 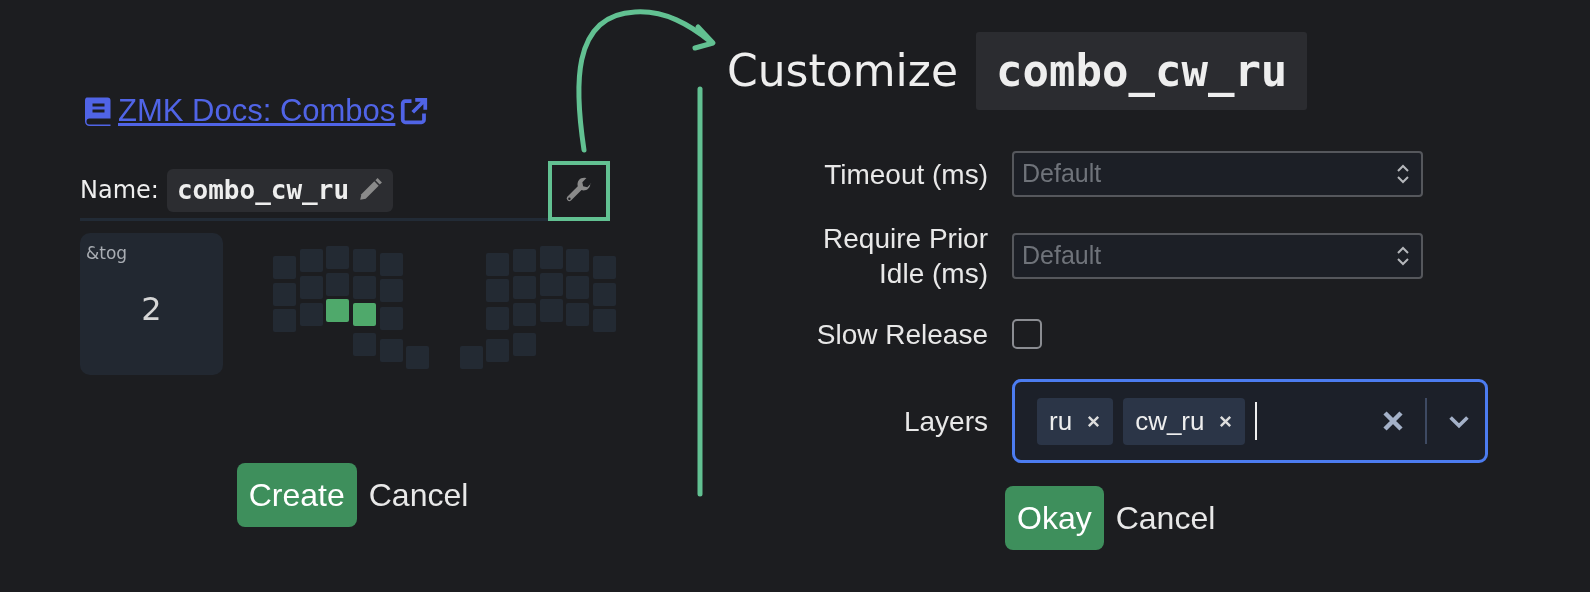 I want to click on field-label: Timeout (ms), so click(x=905, y=174).